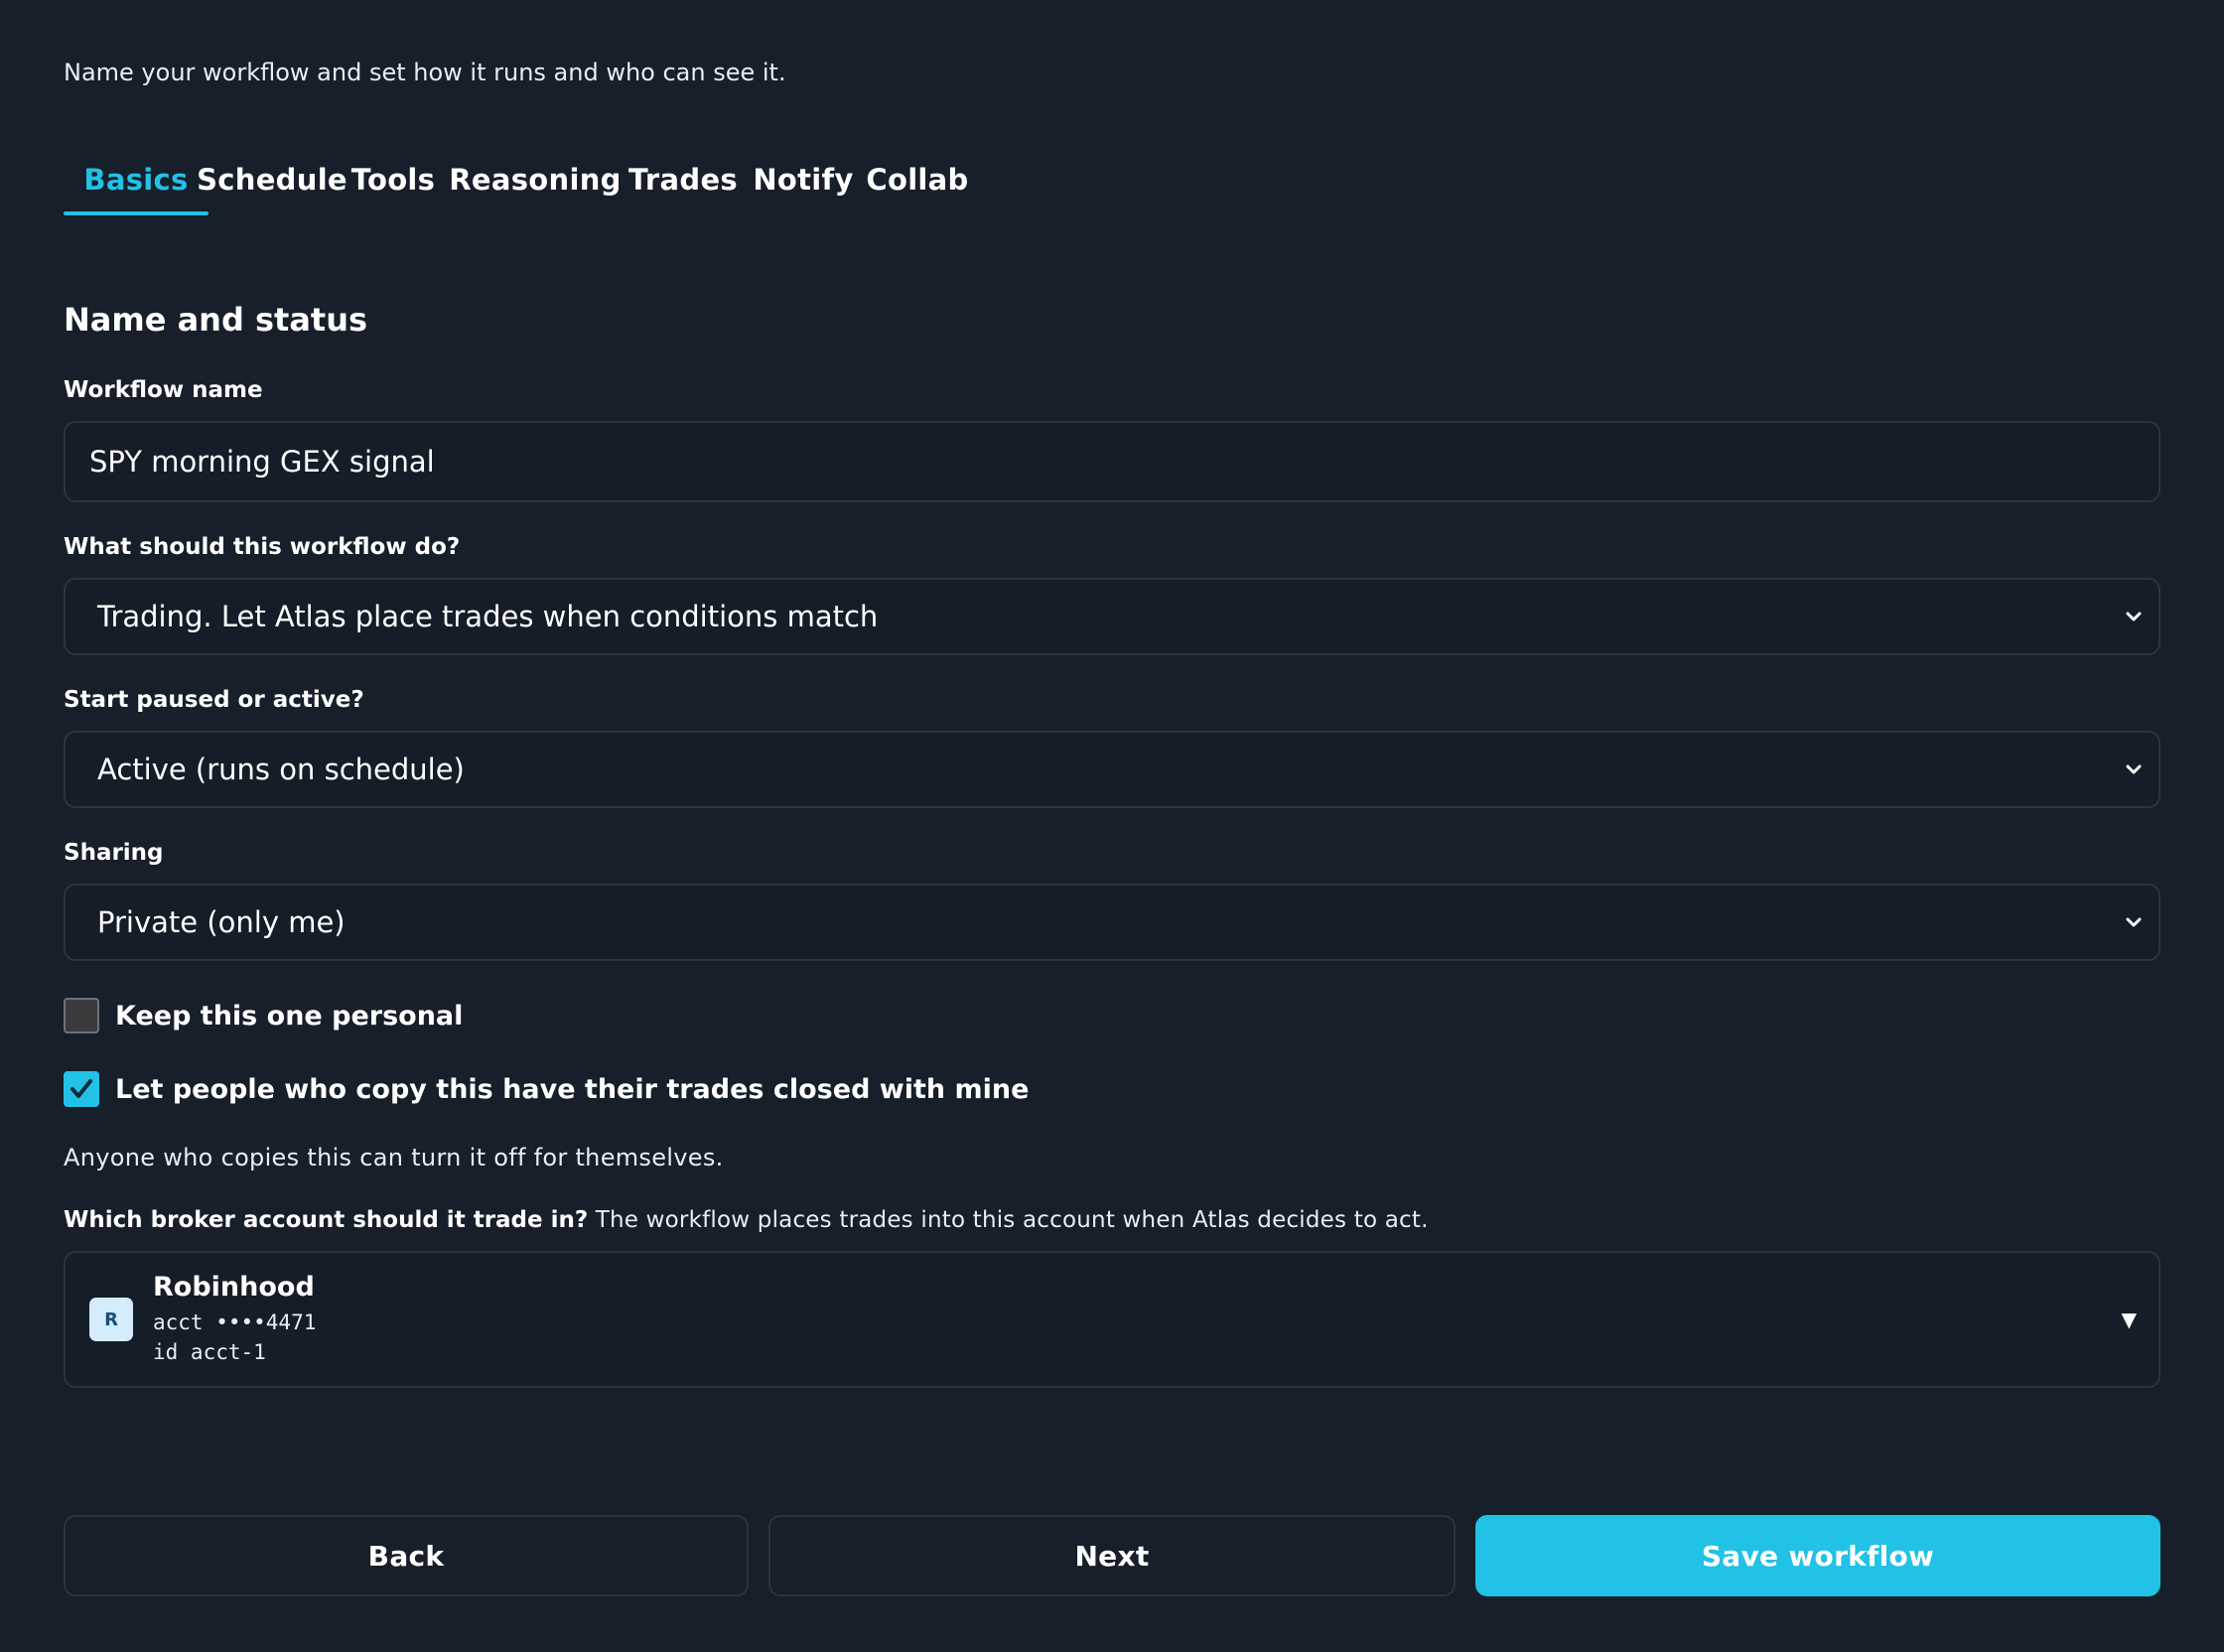 This screenshot has width=2224, height=1652. What do you see at coordinates (262, 547) in the screenshot?
I see `purpose-label: What should this workflow do?` at bounding box center [262, 547].